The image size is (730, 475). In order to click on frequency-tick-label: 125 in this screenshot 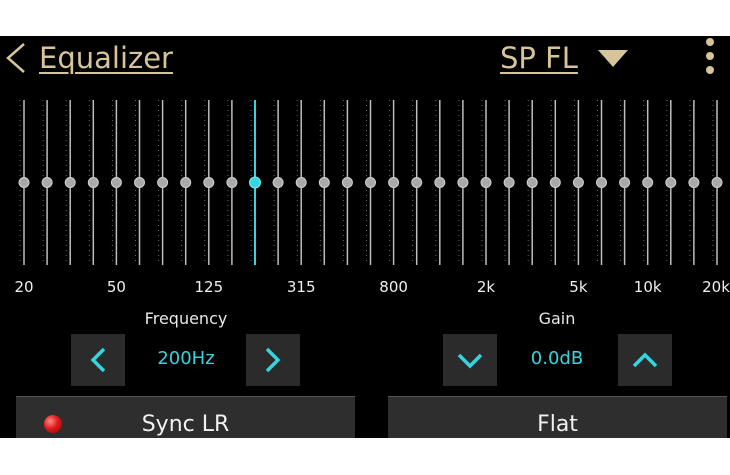, I will do `click(209, 287)`.